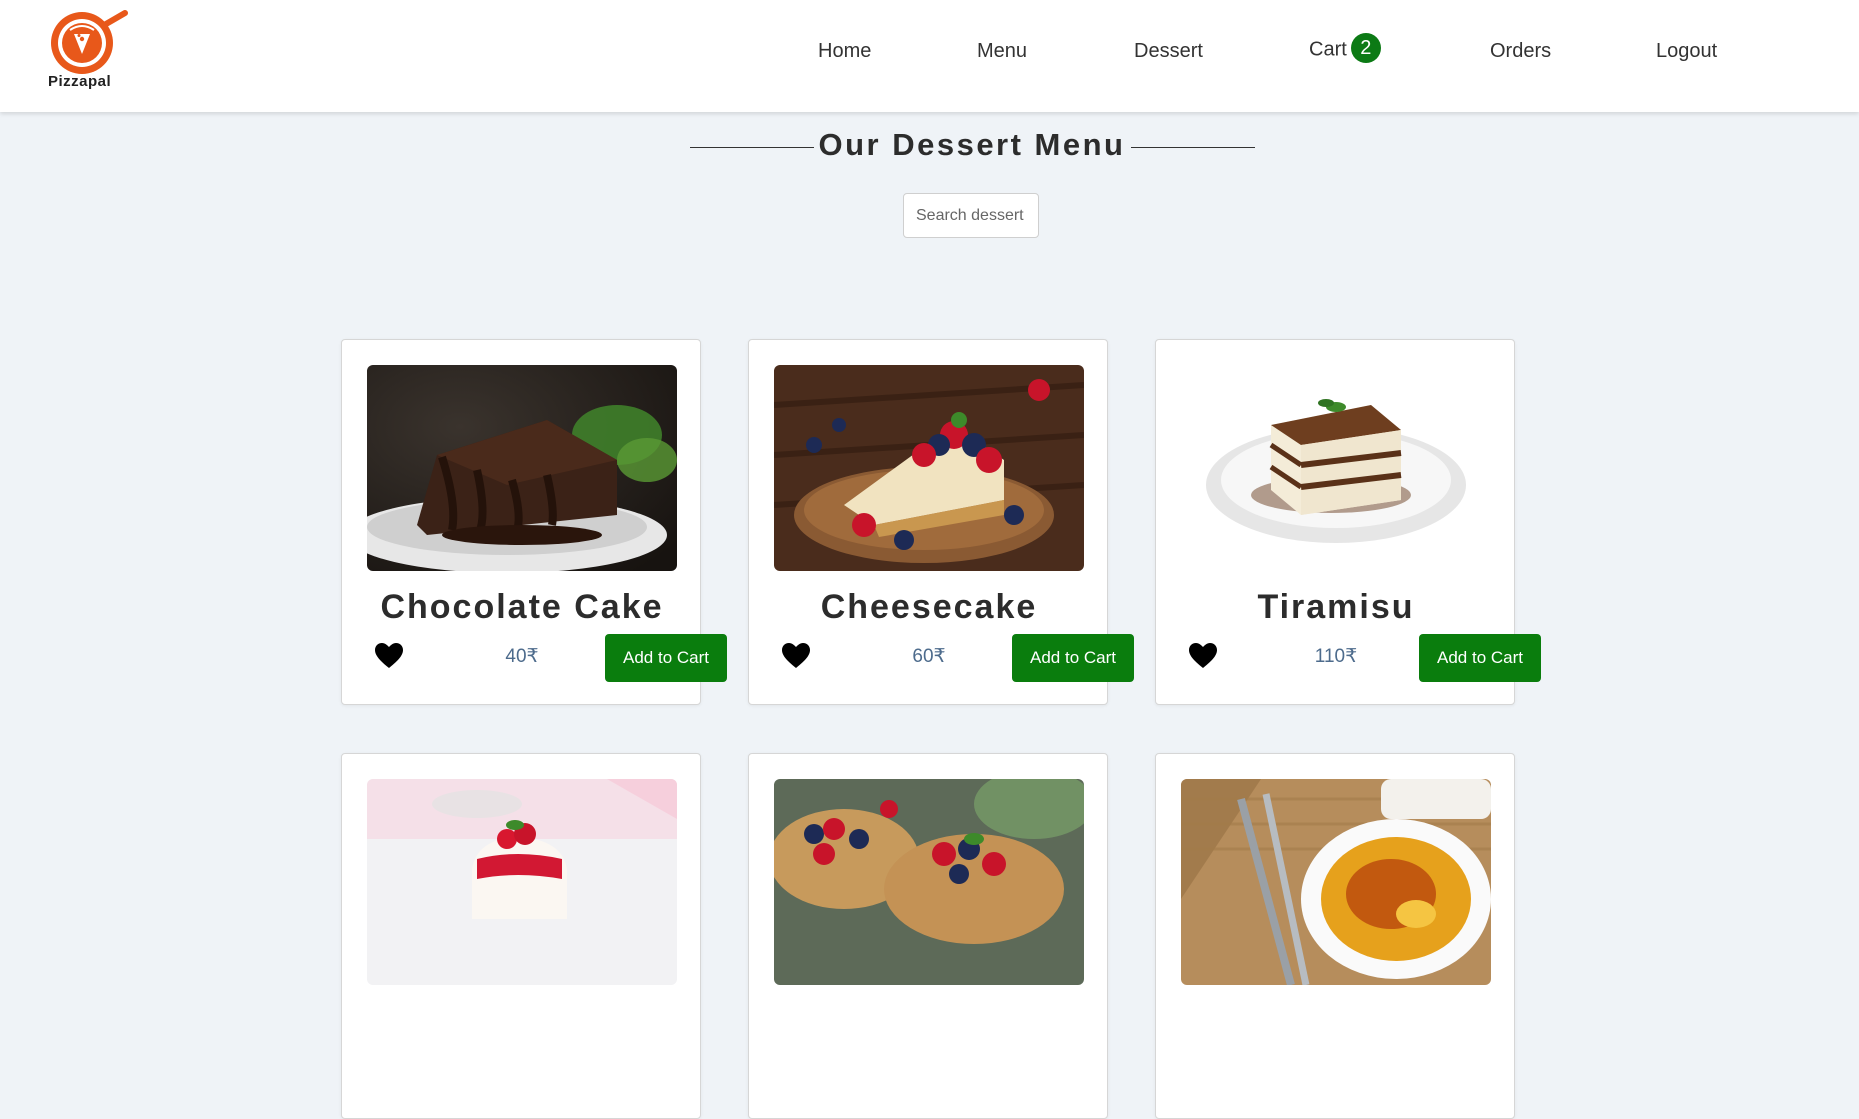 This screenshot has width=1859, height=1119. Describe the element at coordinates (1193, 147) in the screenshot. I see `title-divider-right` at that location.